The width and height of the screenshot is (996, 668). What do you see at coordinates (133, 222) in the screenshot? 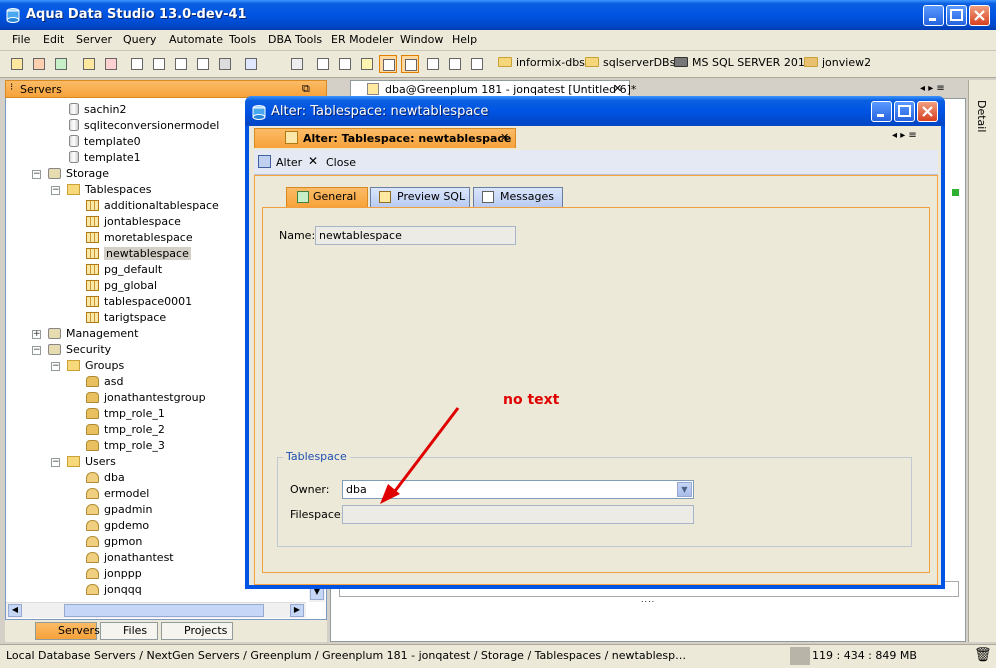
I see `tree-item-jontablespace: jontablespace` at bounding box center [133, 222].